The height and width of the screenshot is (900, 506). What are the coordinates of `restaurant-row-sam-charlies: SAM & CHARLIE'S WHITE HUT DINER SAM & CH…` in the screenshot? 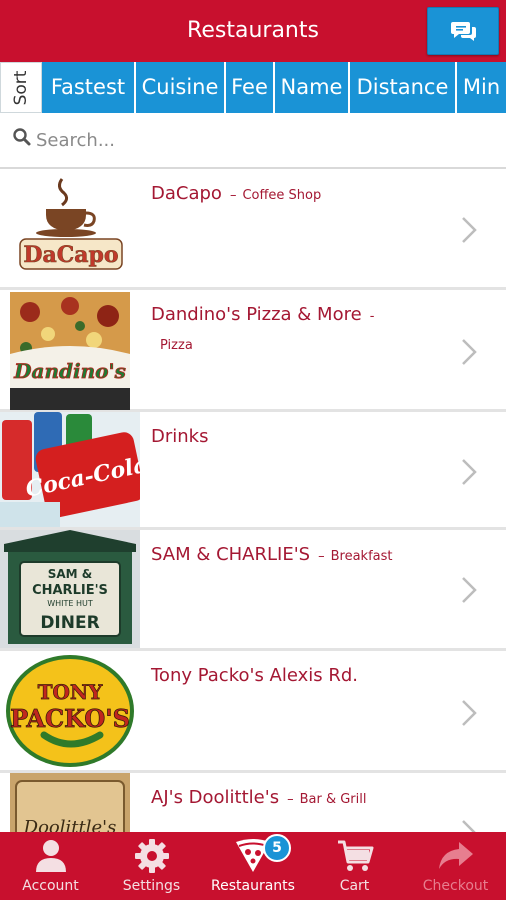 It's located at (253, 590).